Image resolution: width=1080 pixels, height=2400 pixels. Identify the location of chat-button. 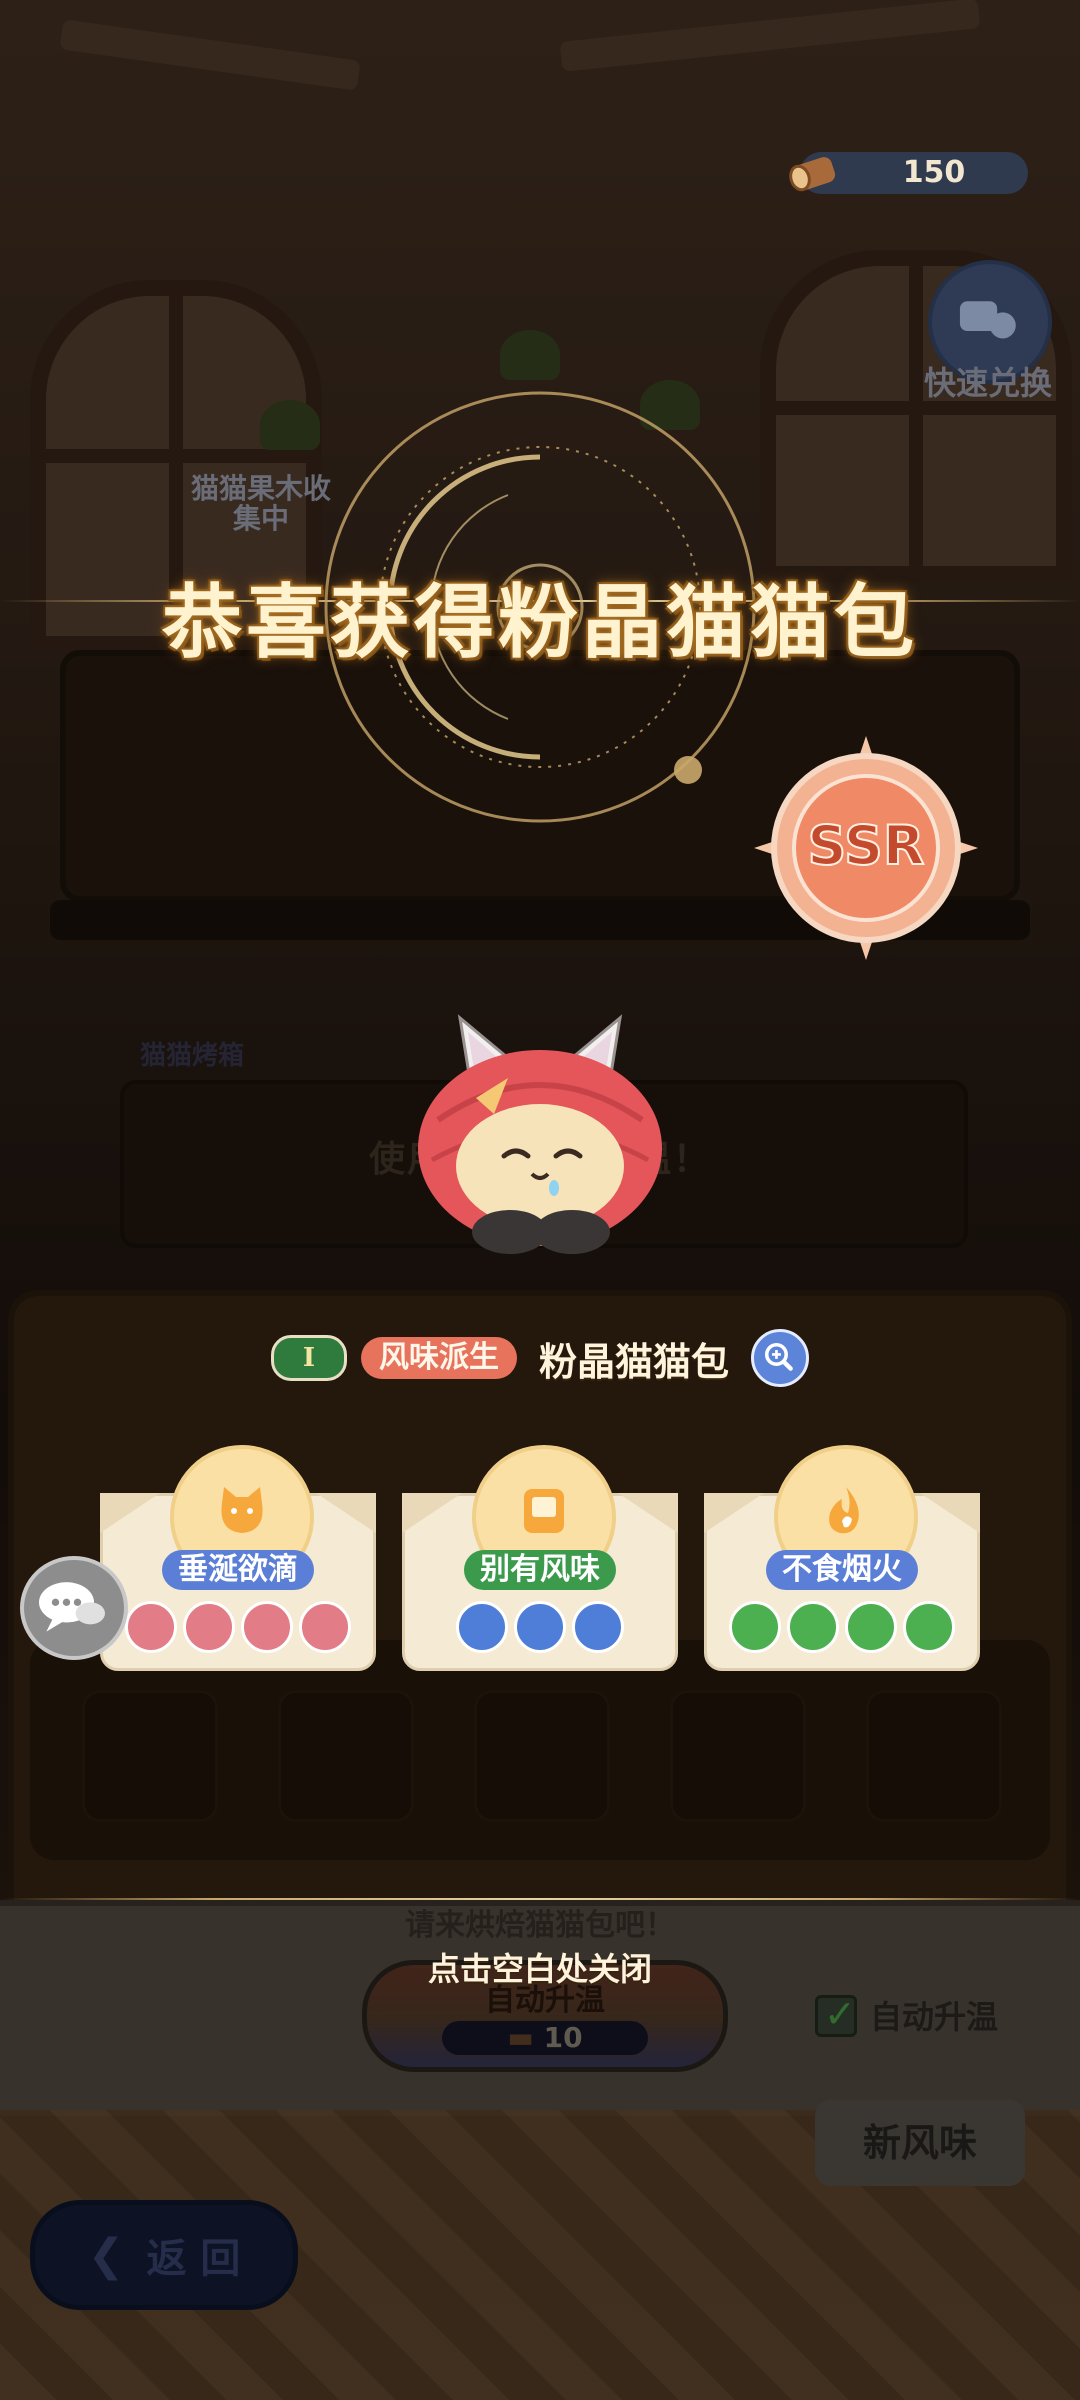
(74, 1608).